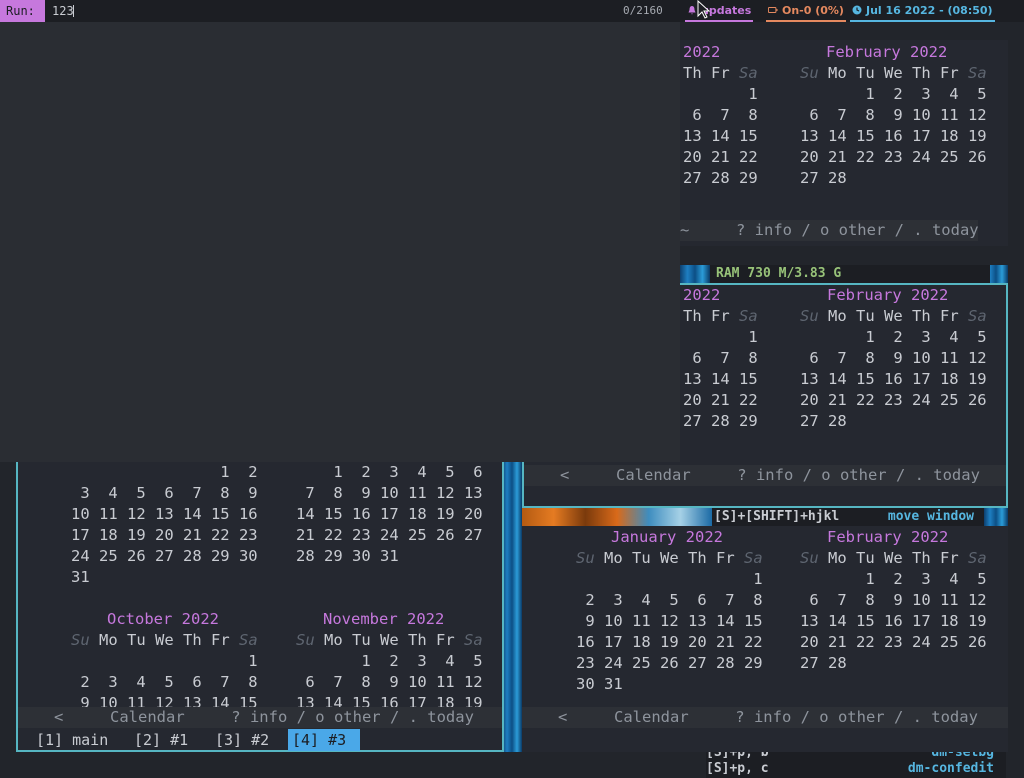 This screenshot has height=778, width=1024. What do you see at coordinates (164, 493) in the screenshot?
I see `week-row: 3 4 5 6 7 8 9` at bounding box center [164, 493].